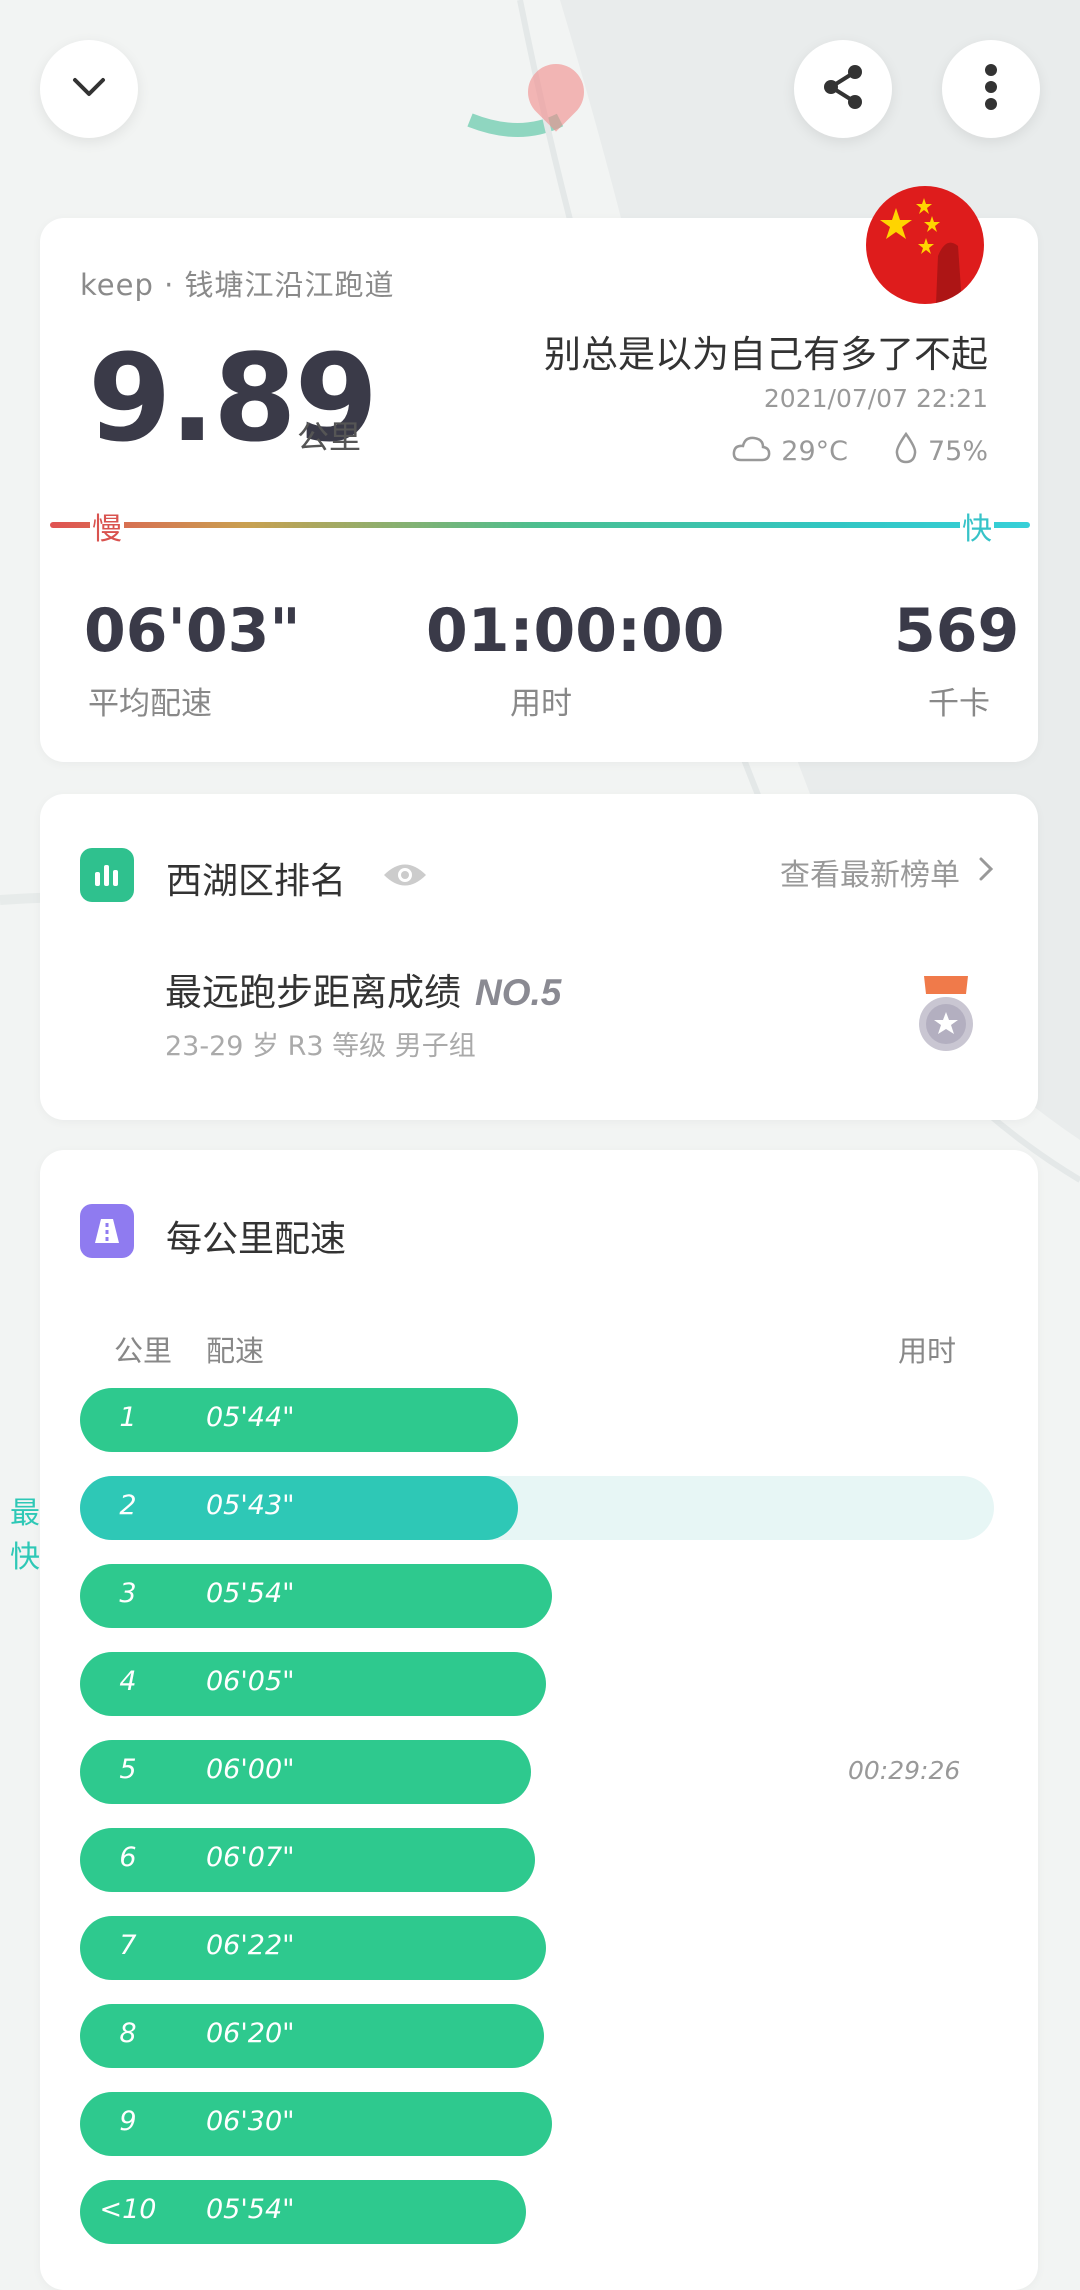  I want to click on collapse-button, so click(89, 89).